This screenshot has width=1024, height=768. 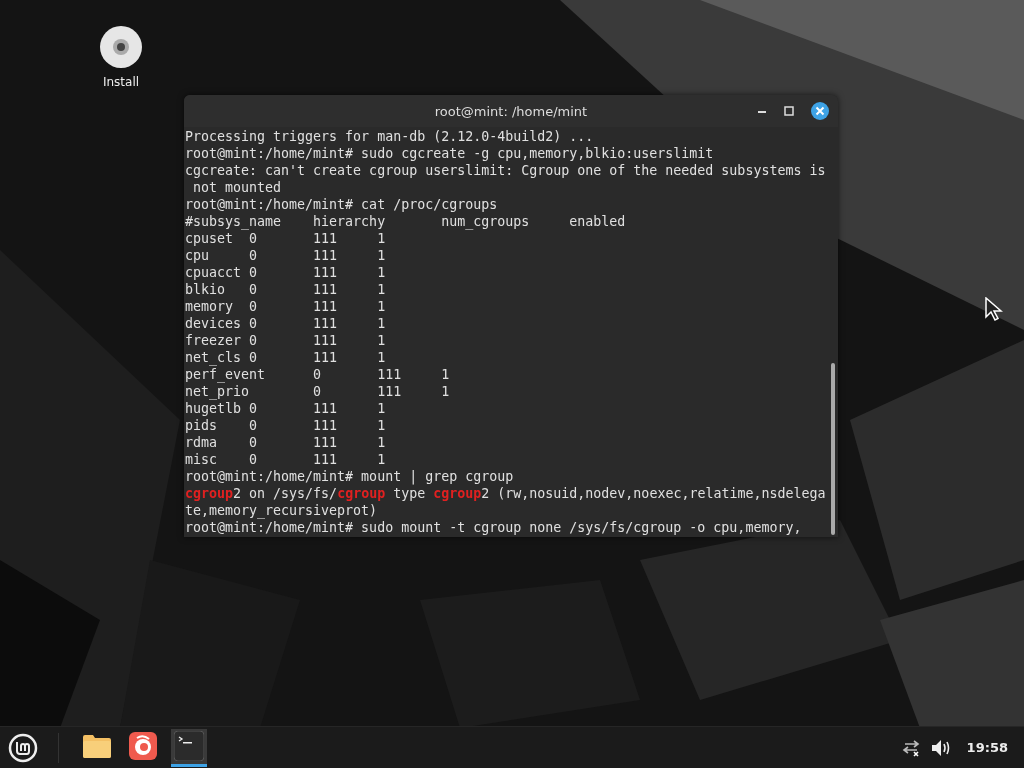 I want to click on terminal-line: root@mint:/home/mint# sudo mount -t cgroup none /sys/fs/cgroup -o cpu,memory,, so click(x=493, y=527).